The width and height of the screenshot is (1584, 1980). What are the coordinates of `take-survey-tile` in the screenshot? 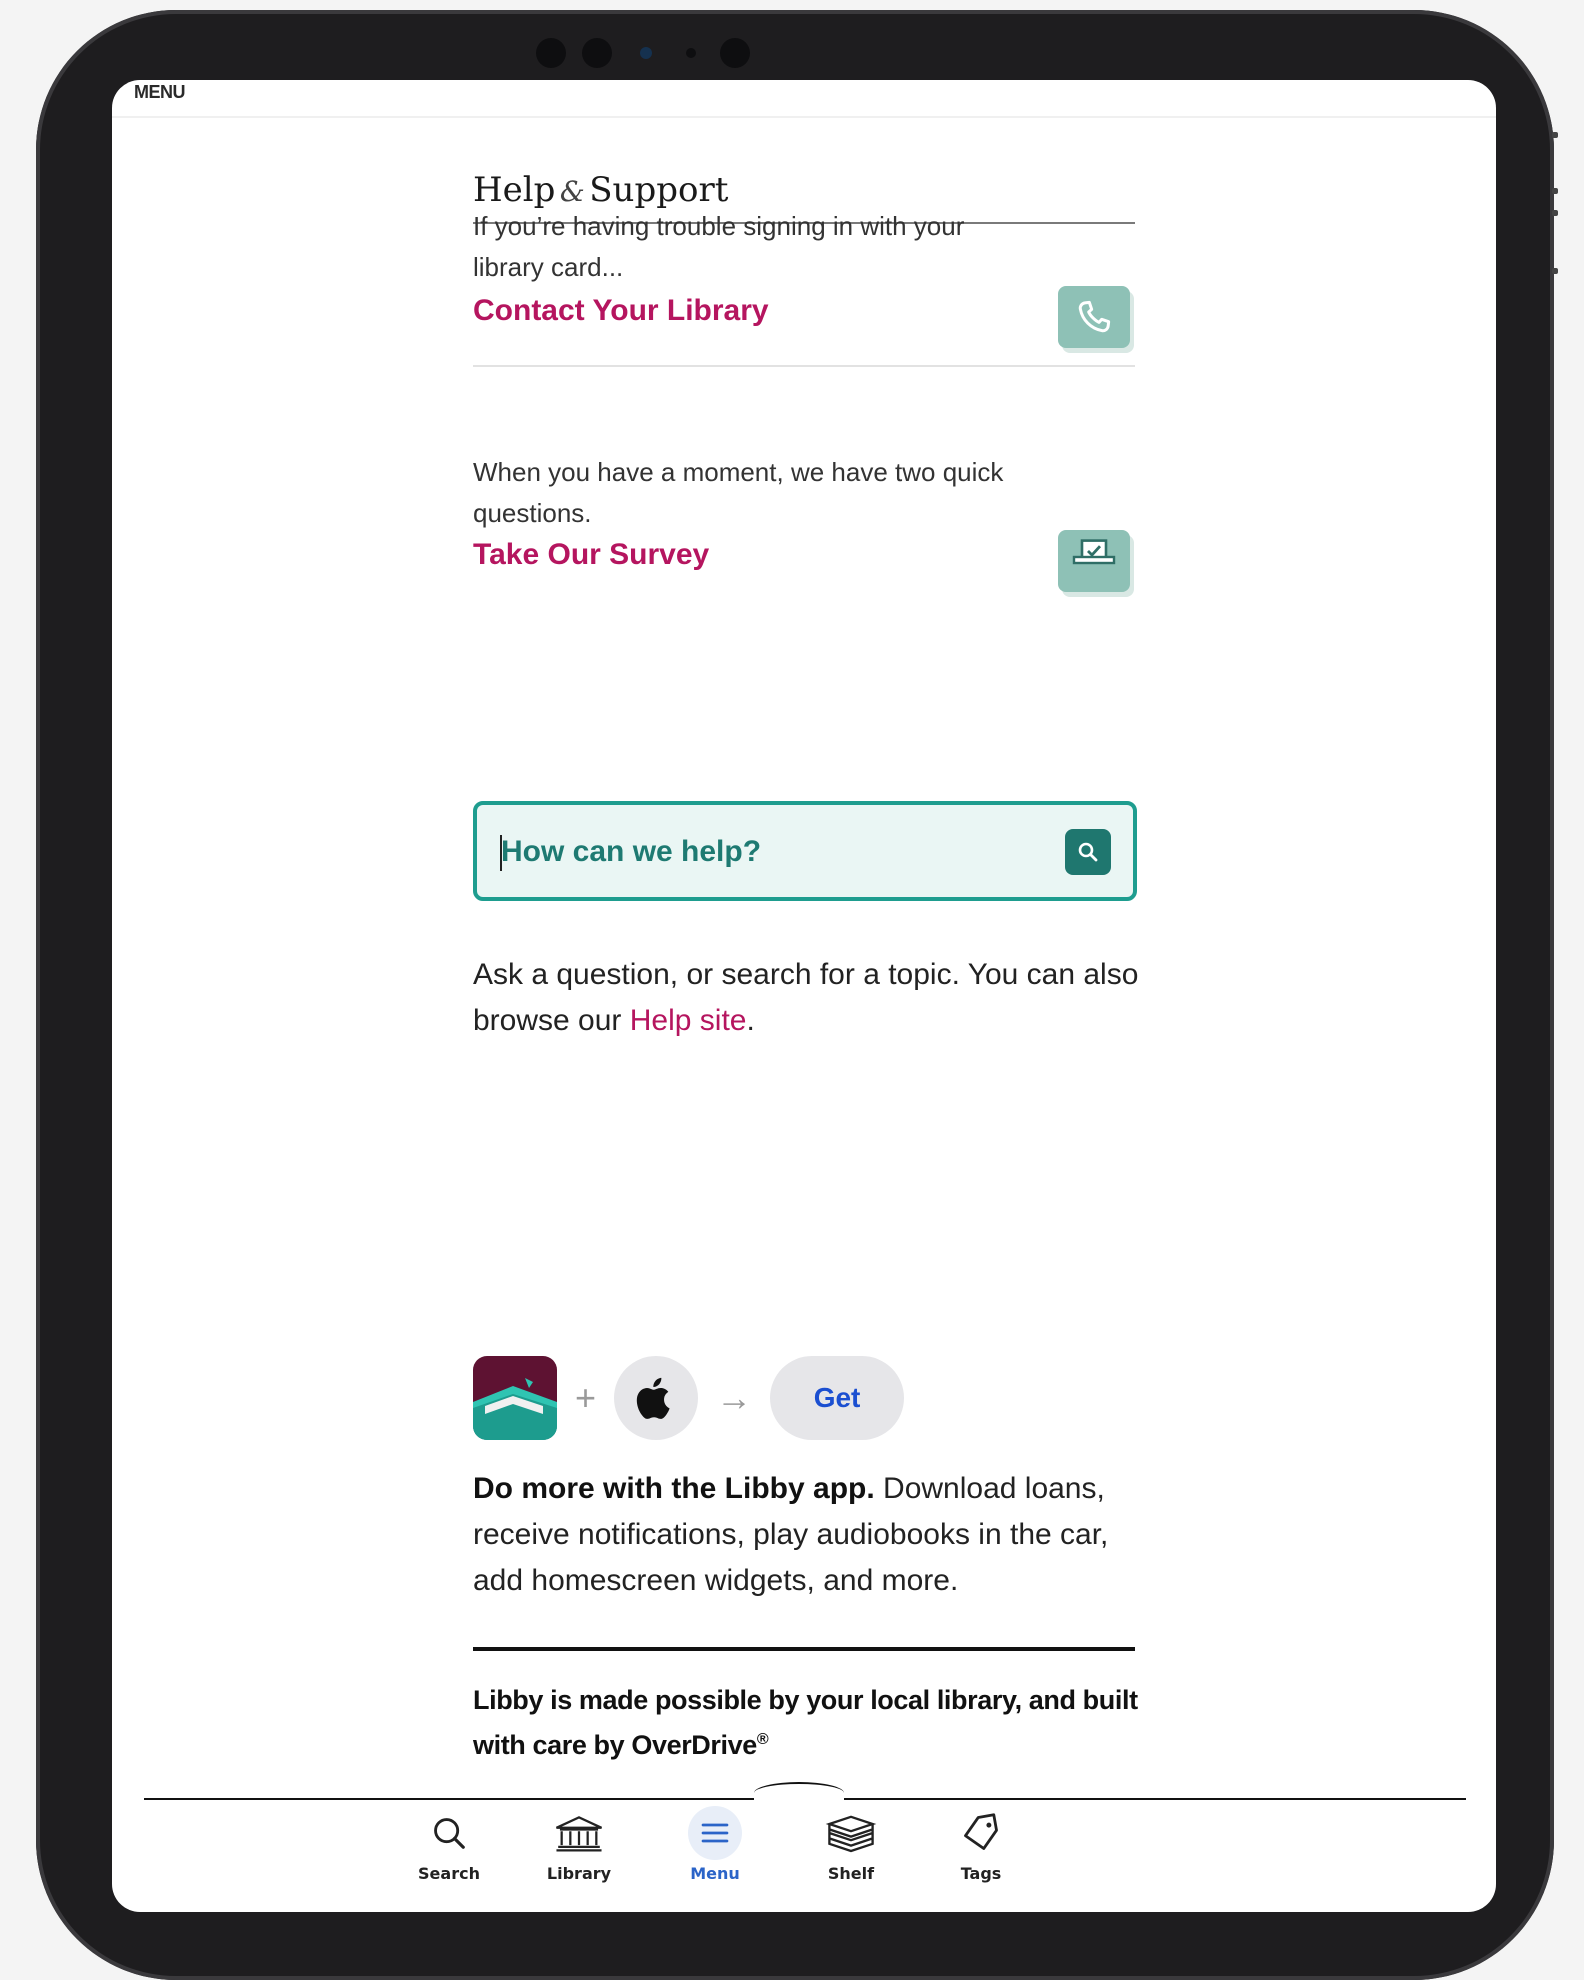 It's located at (1094, 561).